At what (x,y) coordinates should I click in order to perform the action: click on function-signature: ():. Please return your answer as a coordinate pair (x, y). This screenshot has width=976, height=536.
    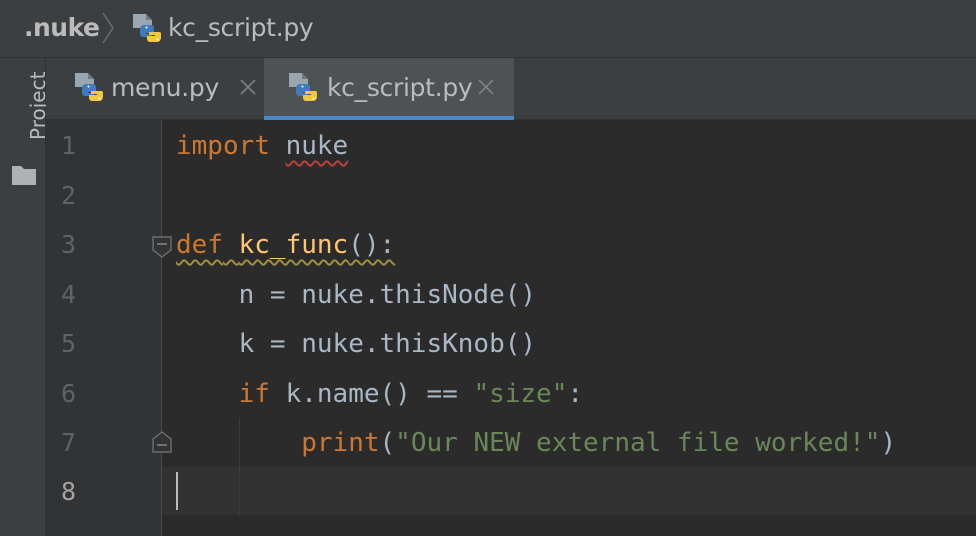
    Looking at the image, I should click on (372, 245).